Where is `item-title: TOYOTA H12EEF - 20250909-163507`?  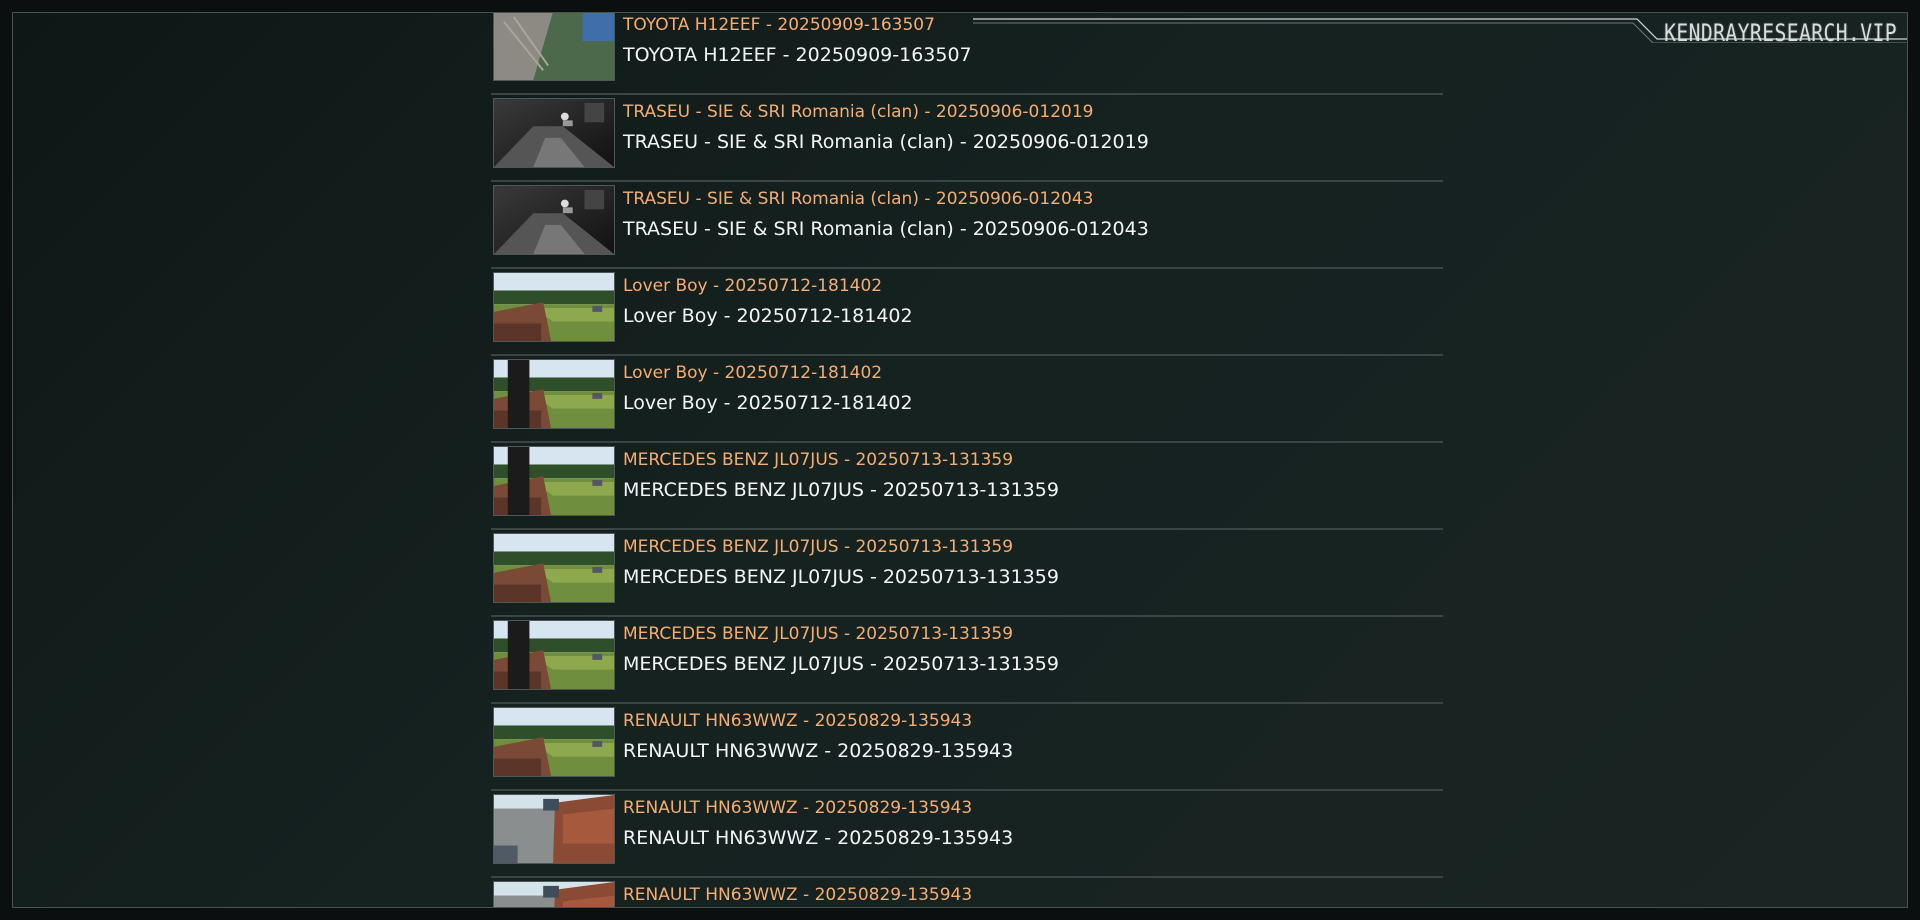 item-title: TOYOTA H12EEF - 20250909-163507 is located at coordinates (797, 26).